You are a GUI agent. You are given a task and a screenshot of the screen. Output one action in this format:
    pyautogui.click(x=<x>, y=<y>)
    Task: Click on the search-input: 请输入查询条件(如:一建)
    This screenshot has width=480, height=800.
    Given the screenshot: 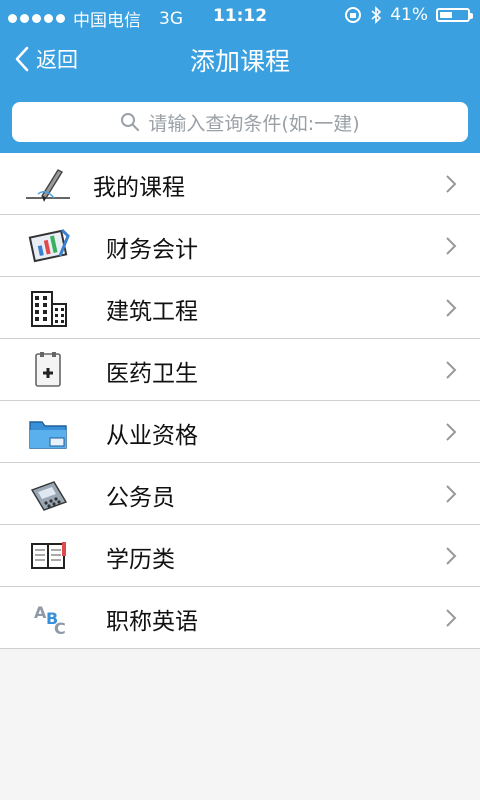 What is the action you would take?
    pyautogui.click(x=240, y=122)
    